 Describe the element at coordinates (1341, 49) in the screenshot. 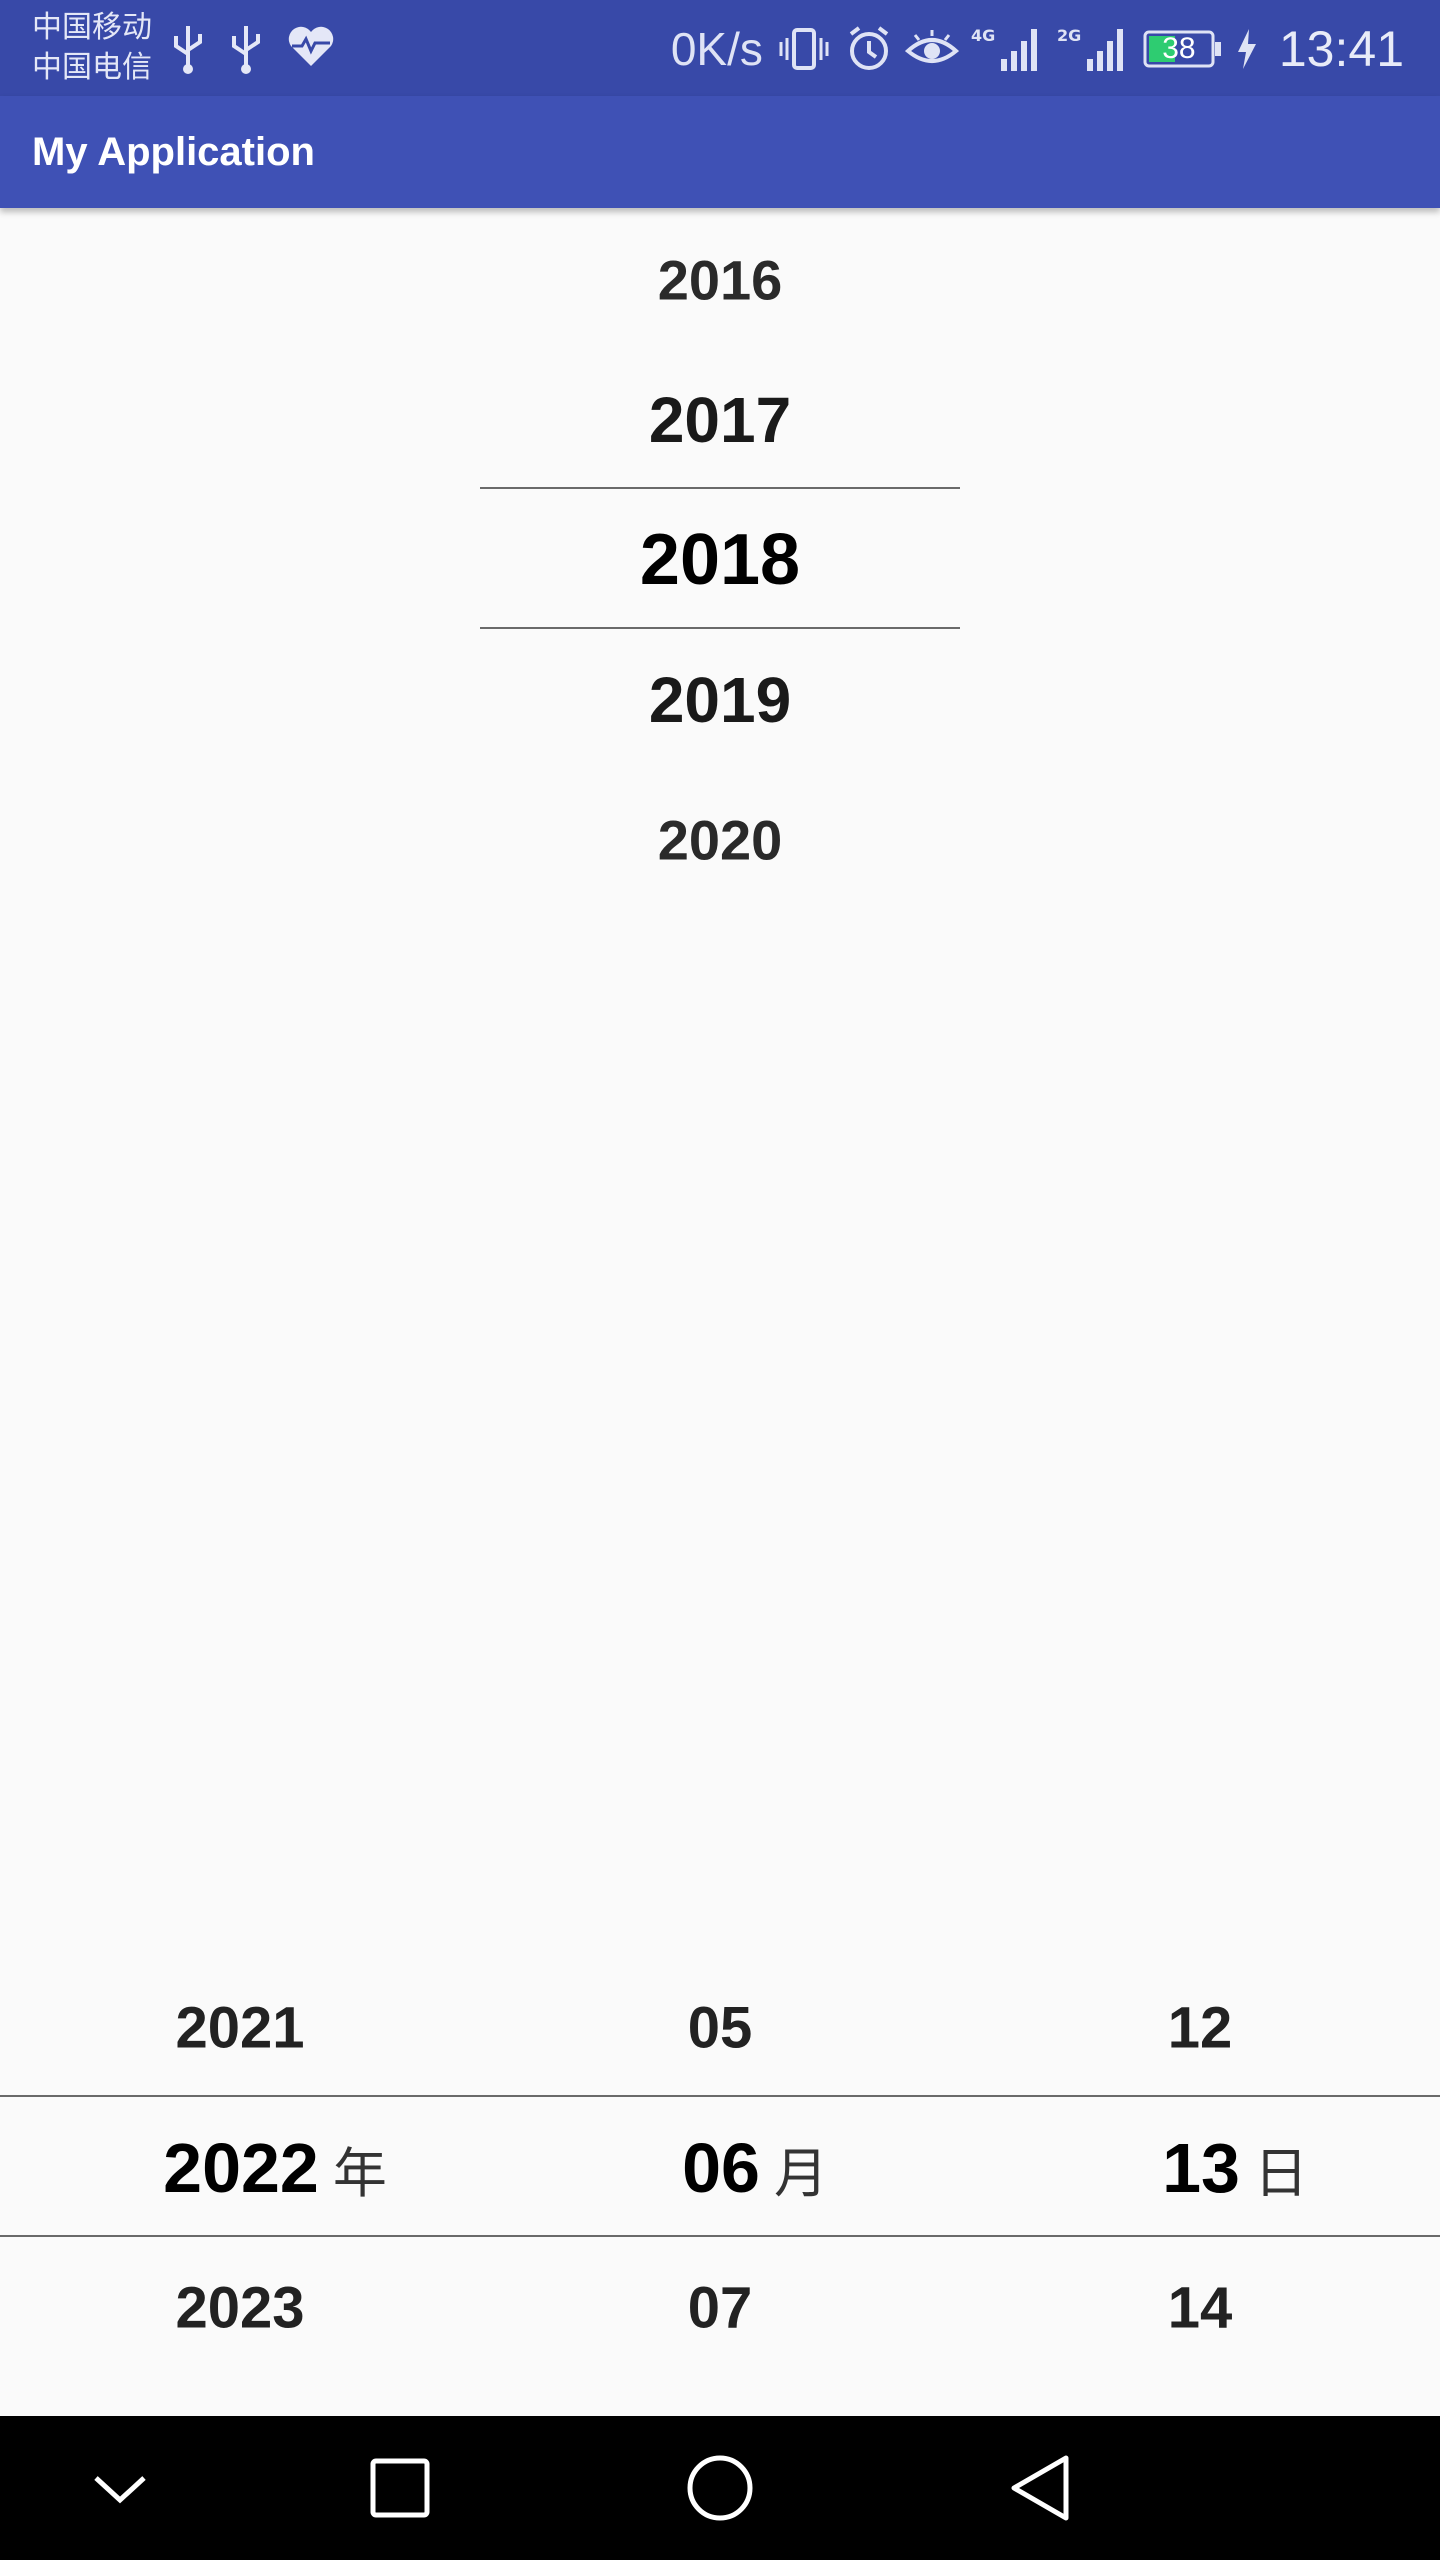

I see `status-time: 13:41` at that location.